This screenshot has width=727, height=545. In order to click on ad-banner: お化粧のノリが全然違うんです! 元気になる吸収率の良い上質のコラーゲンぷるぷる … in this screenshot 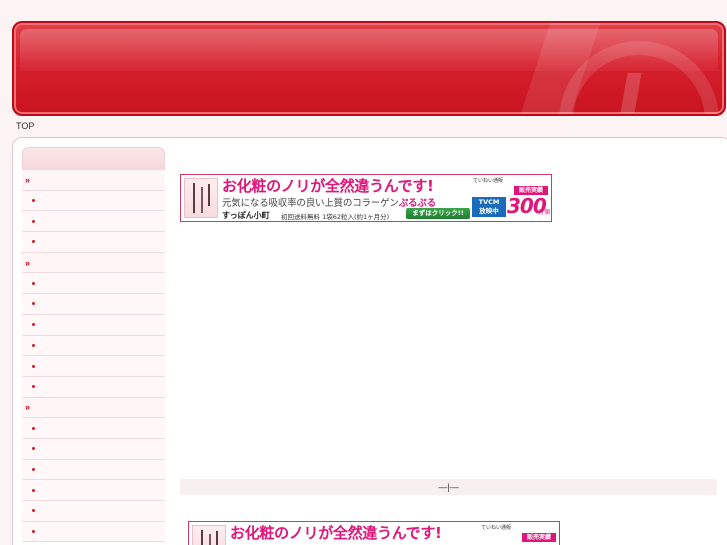, I will do `click(366, 198)`.